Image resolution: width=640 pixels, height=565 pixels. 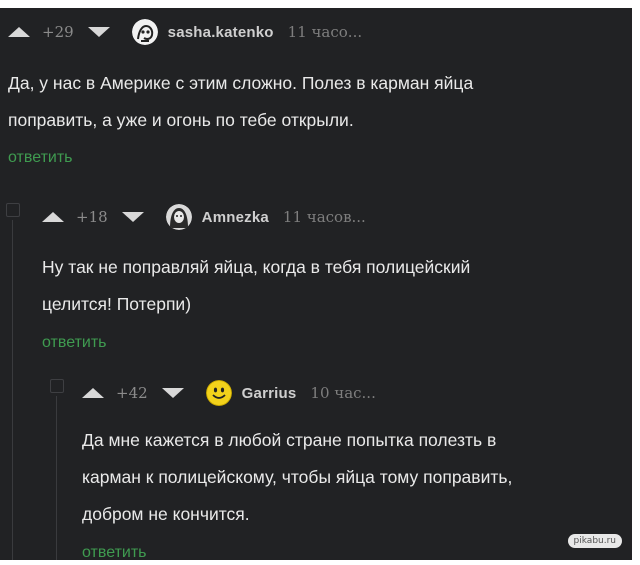 I want to click on comment-line: целится! Потерпи), so click(x=117, y=304).